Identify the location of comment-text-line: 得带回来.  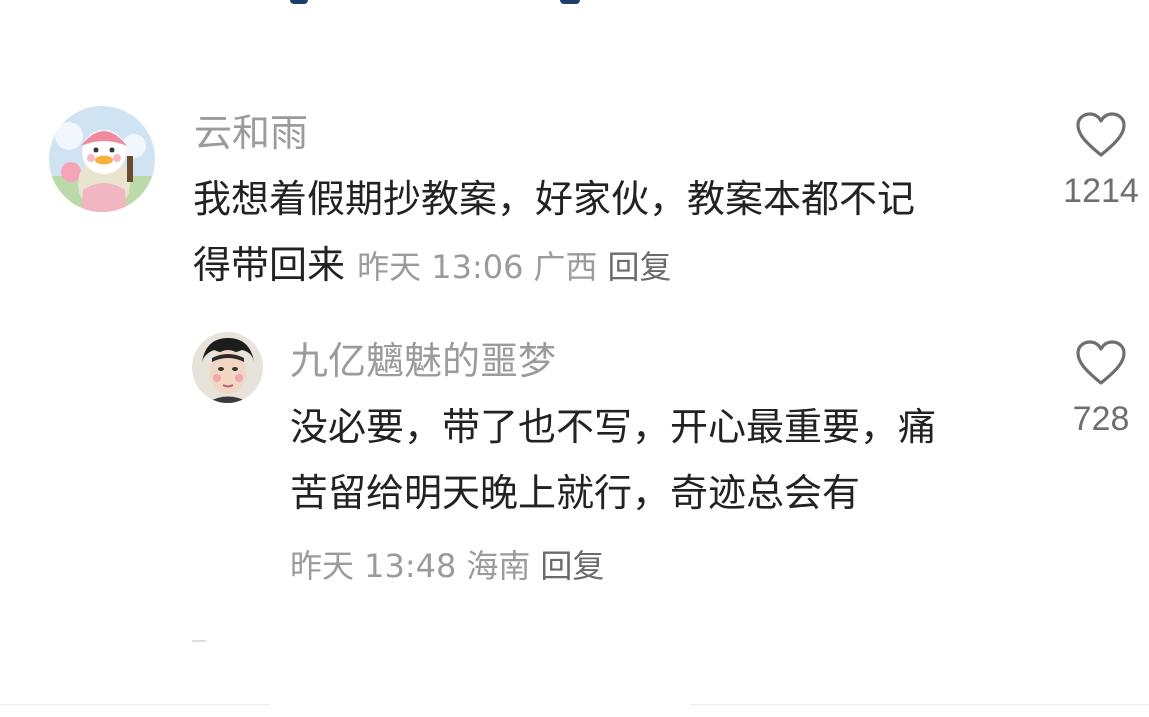
(269, 265).